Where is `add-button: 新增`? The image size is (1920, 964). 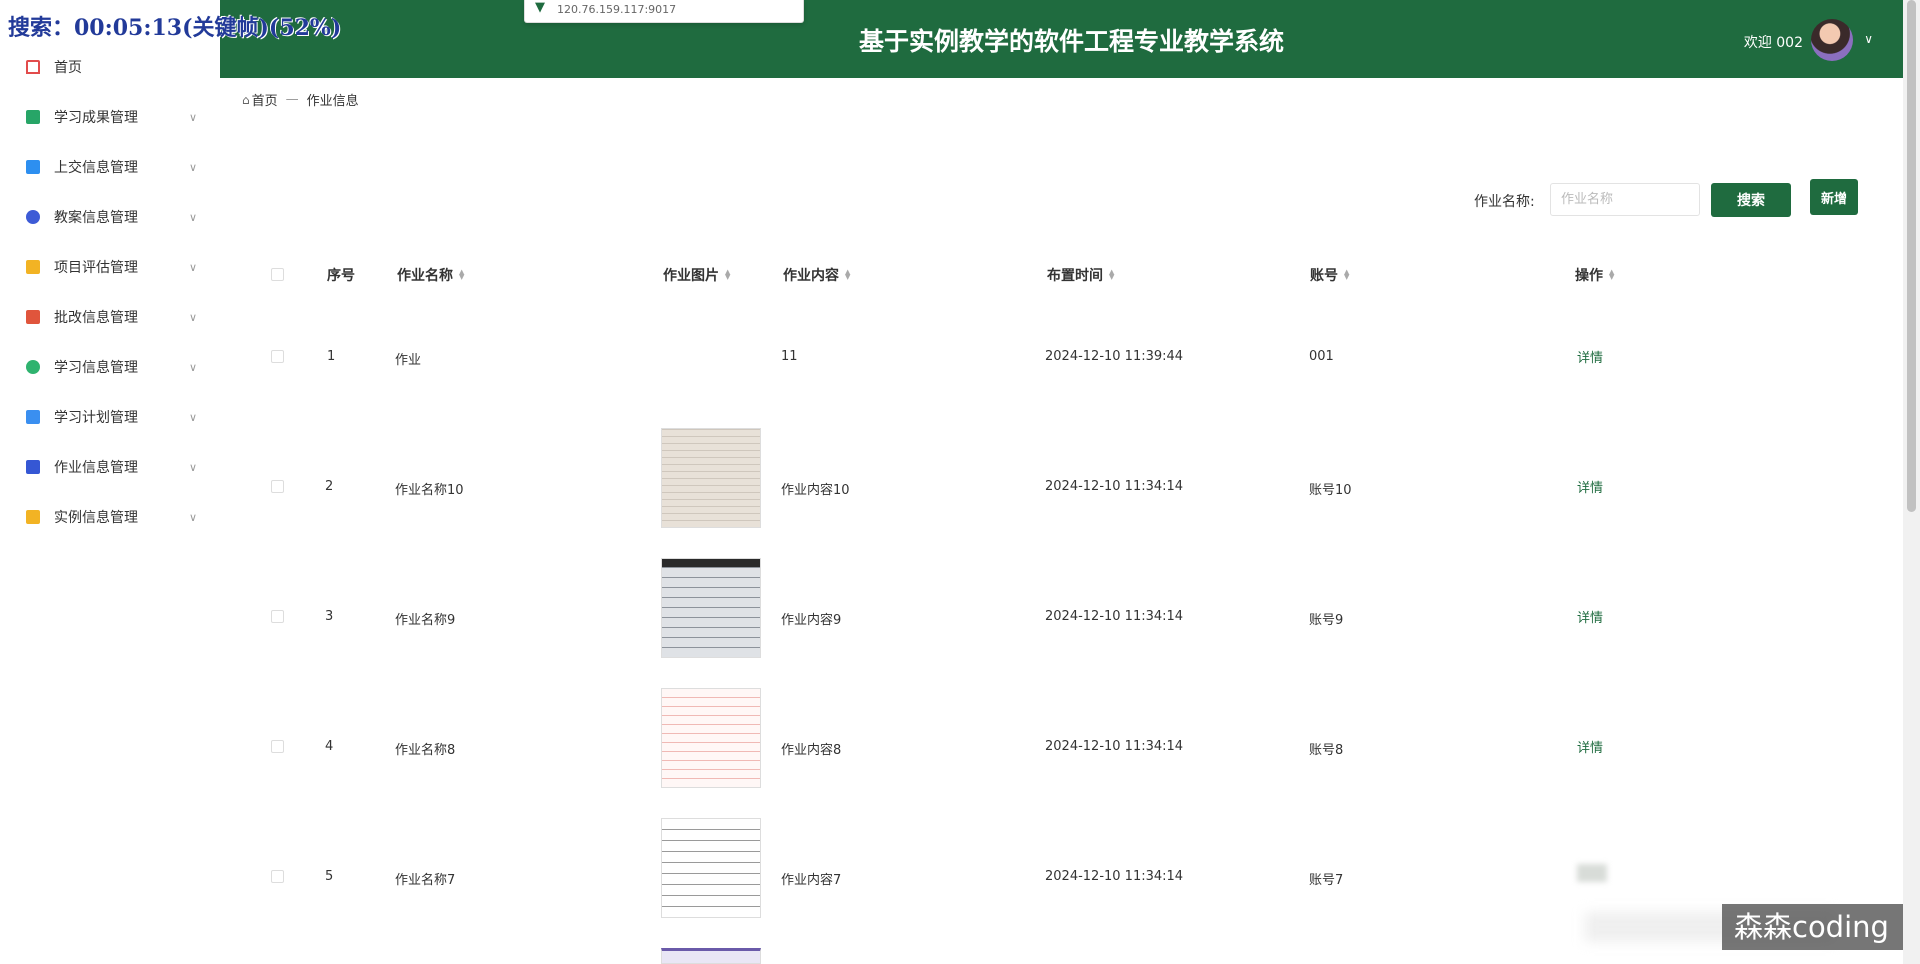 add-button: 新增 is located at coordinates (1834, 197).